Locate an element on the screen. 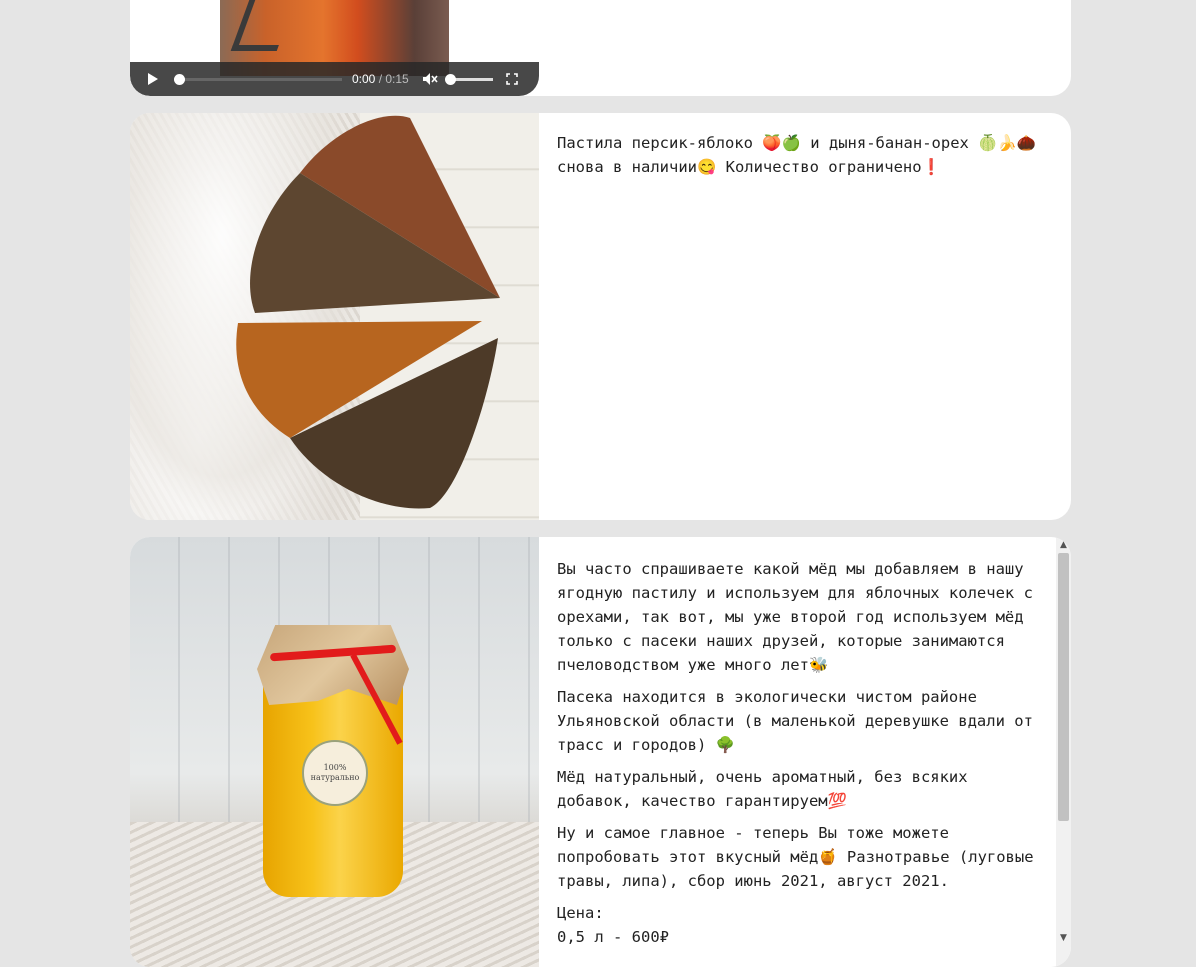 This screenshot has width=1196, height=967. time-current: 0:00 is located at coordinates (364, 79).